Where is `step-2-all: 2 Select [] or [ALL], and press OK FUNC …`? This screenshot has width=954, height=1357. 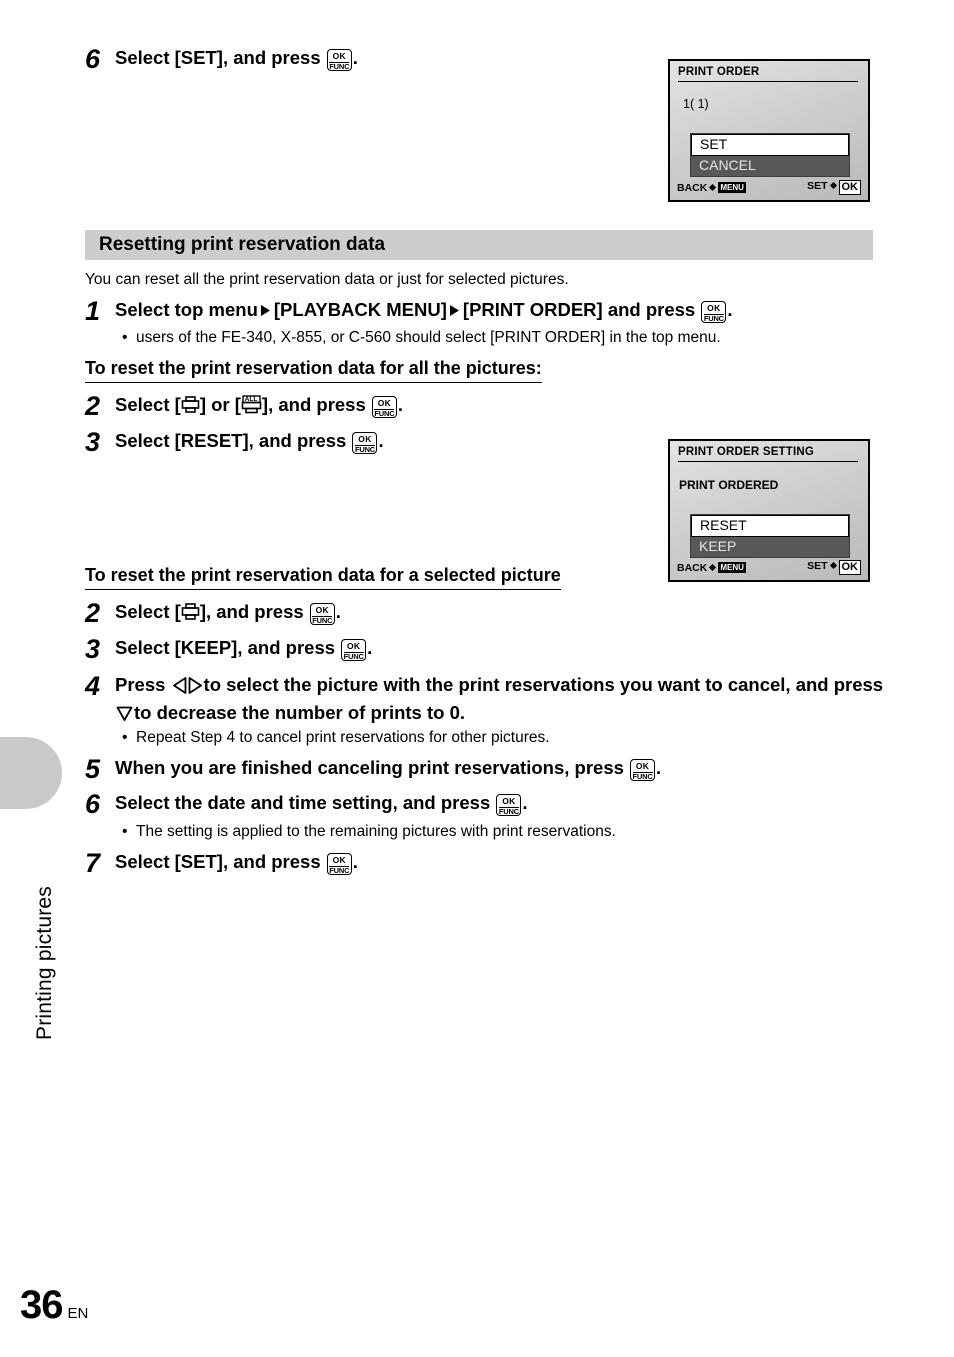
step-2-all: 2 Select [] or [ALL], and press OK FUNC … is located at coordinates (244, 406).